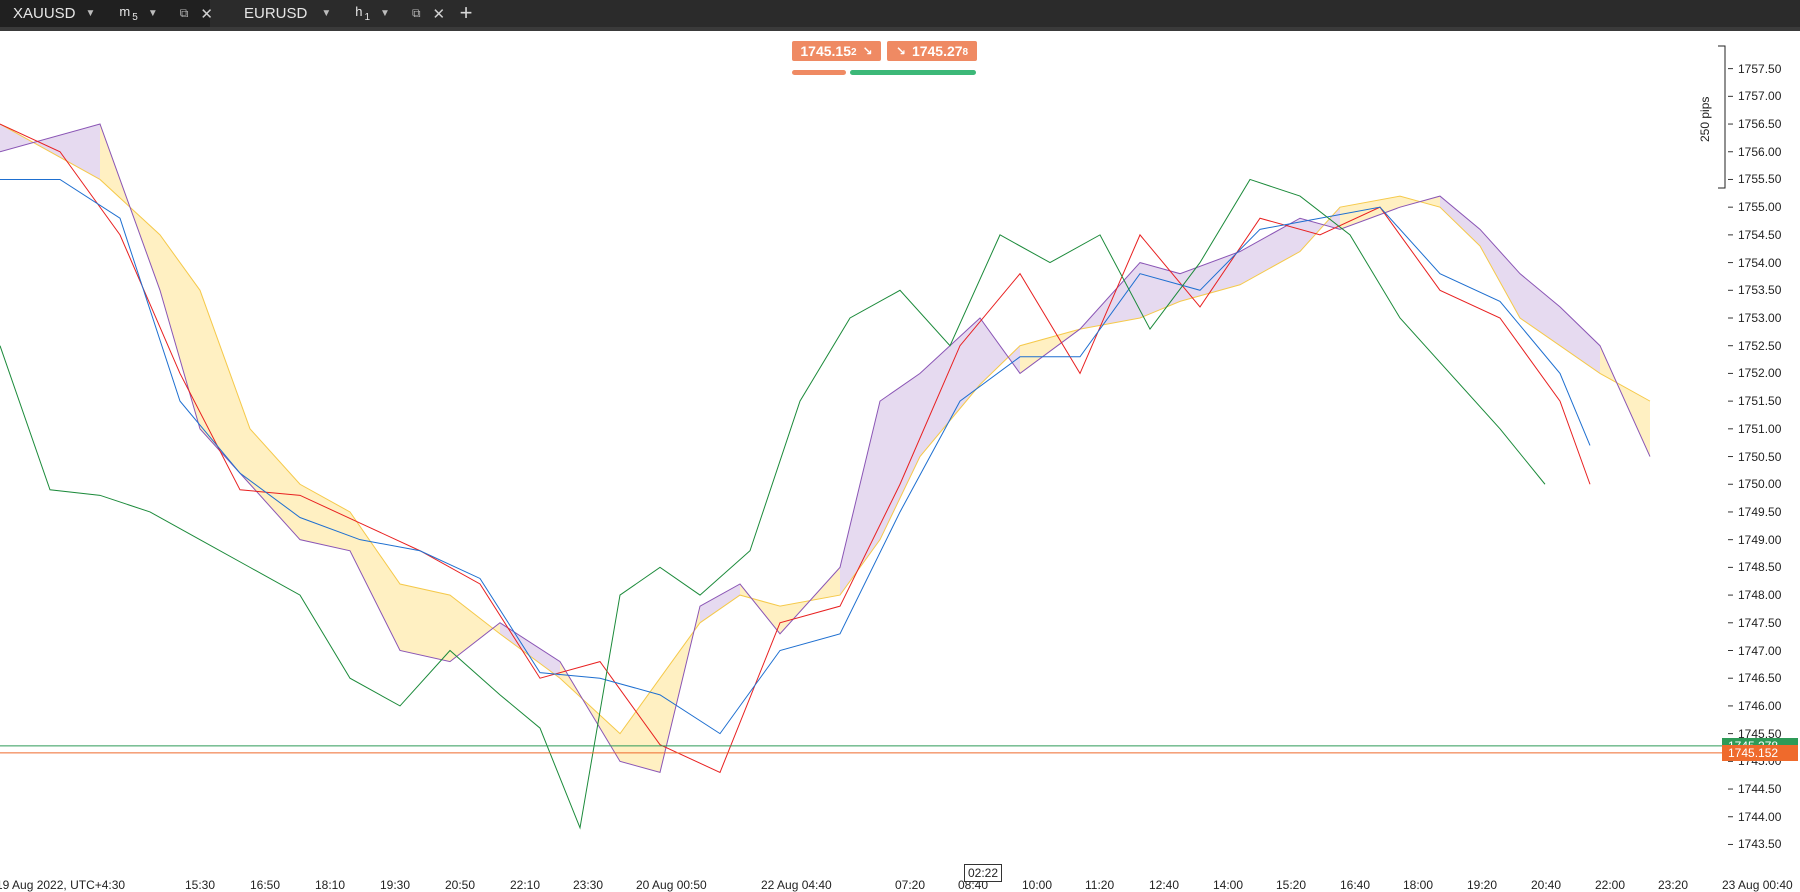  What do you see at coordinates (1760, 752) in the screenshot?
I see `bid-price-badge: 1745.152` at bounding box center [1760, 752].